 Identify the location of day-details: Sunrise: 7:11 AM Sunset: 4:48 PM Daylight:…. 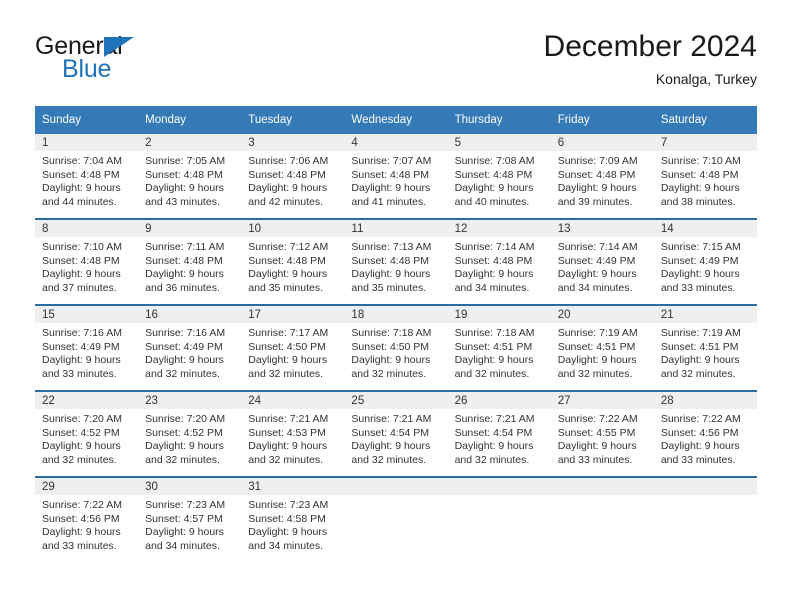
(189, 266).